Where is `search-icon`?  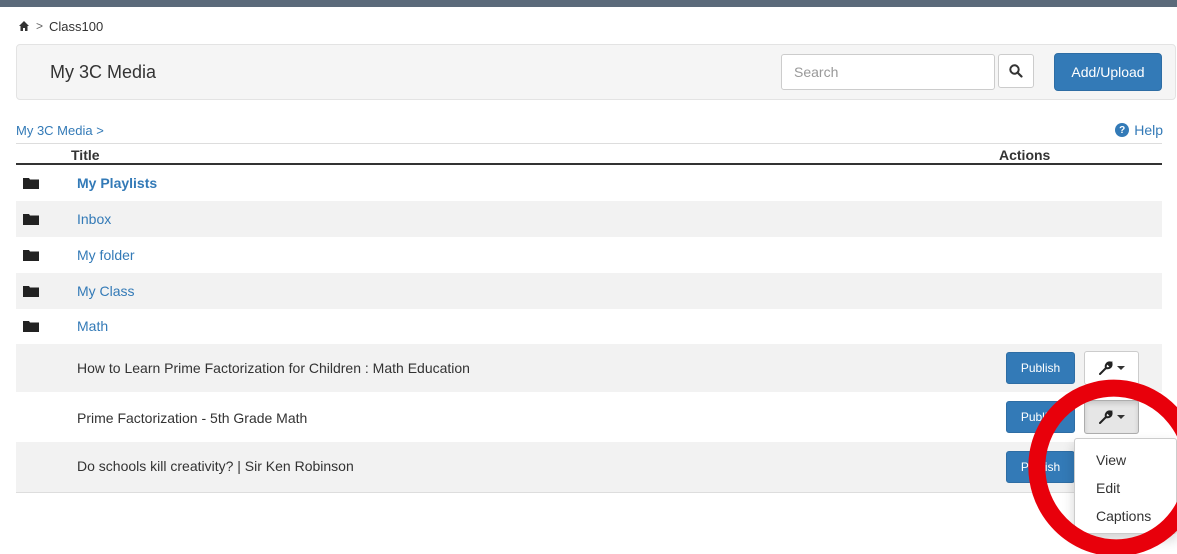 search-icon is located at coordinates (1016, 71).